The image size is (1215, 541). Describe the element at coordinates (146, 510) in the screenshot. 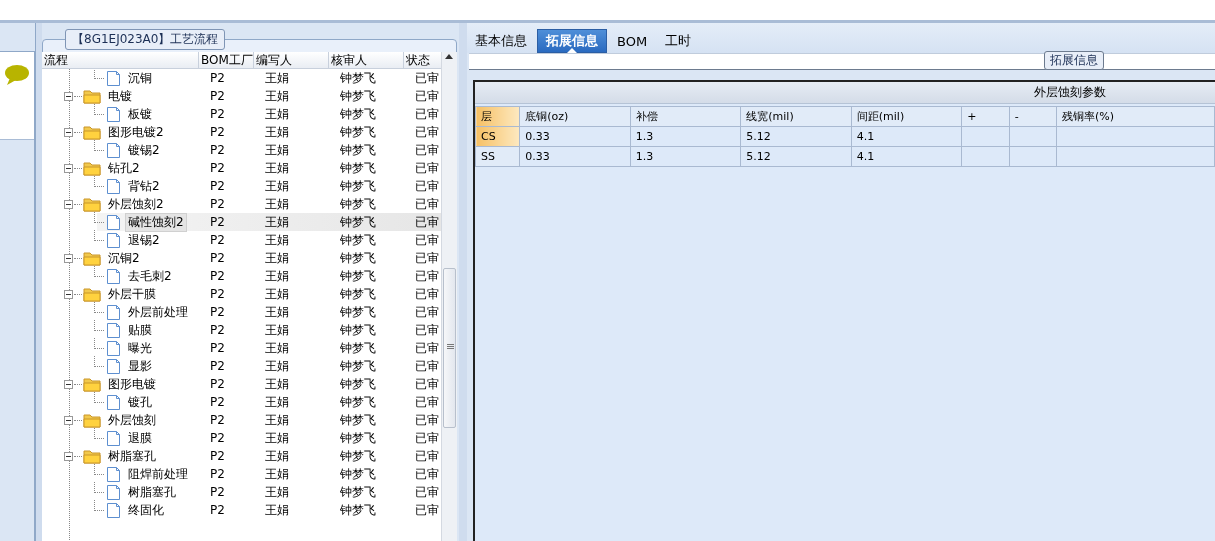

I see `tree-item: 终固化` at that location.